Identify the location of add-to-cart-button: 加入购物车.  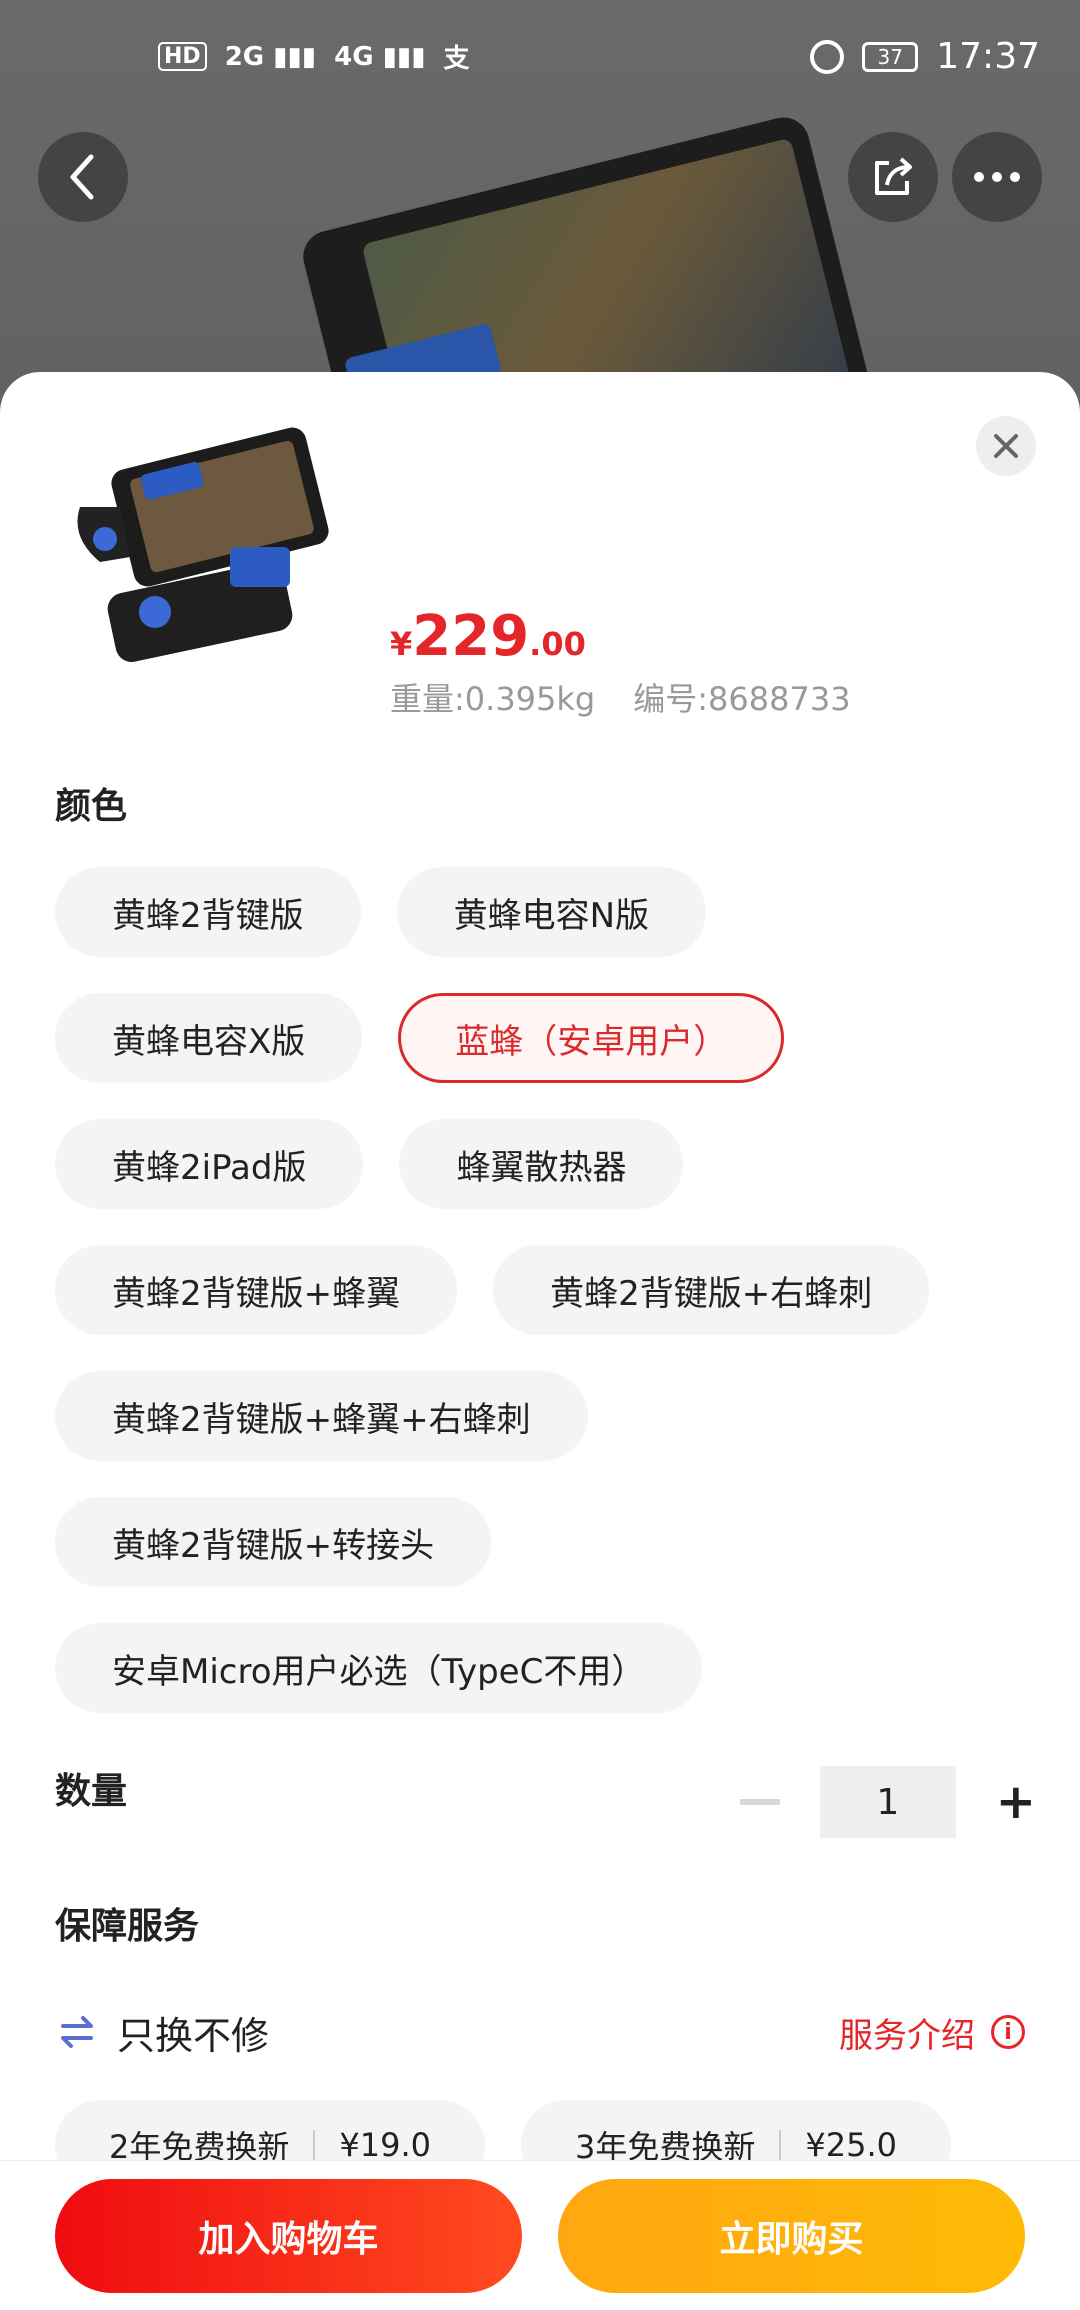
(288, 2236).